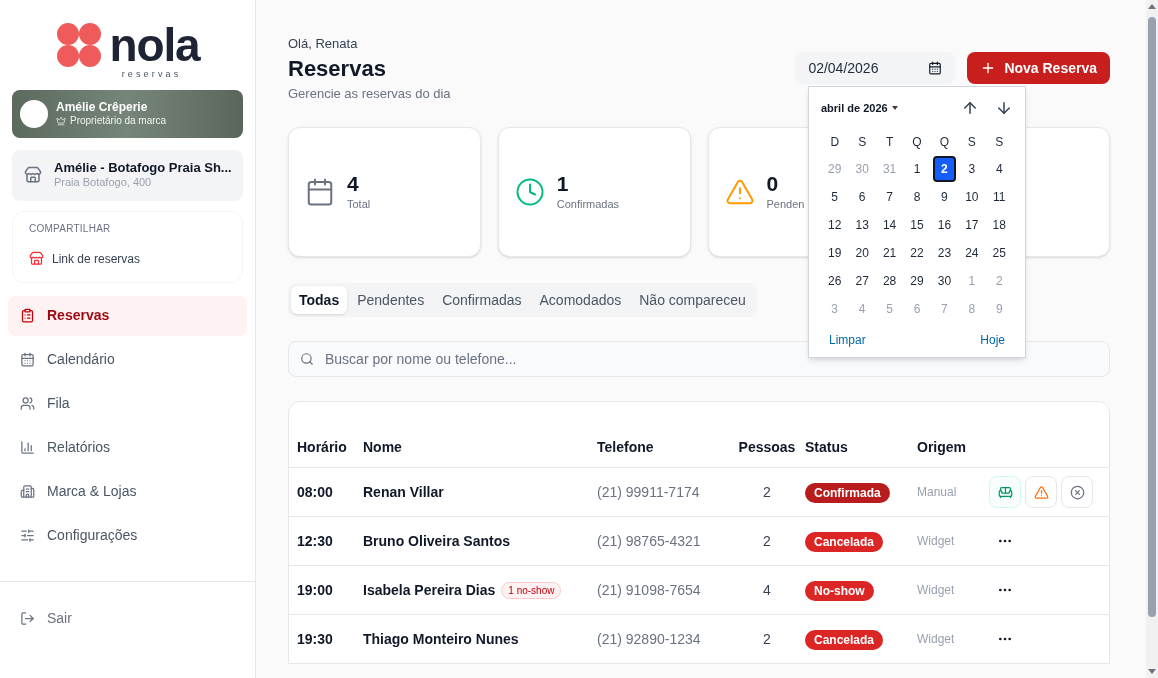  I want to click on filter-tab: Confirmadas, so click(482, 300).